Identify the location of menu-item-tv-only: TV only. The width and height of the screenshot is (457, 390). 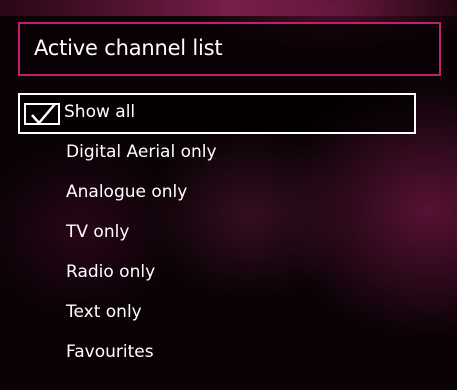
(217, 234).